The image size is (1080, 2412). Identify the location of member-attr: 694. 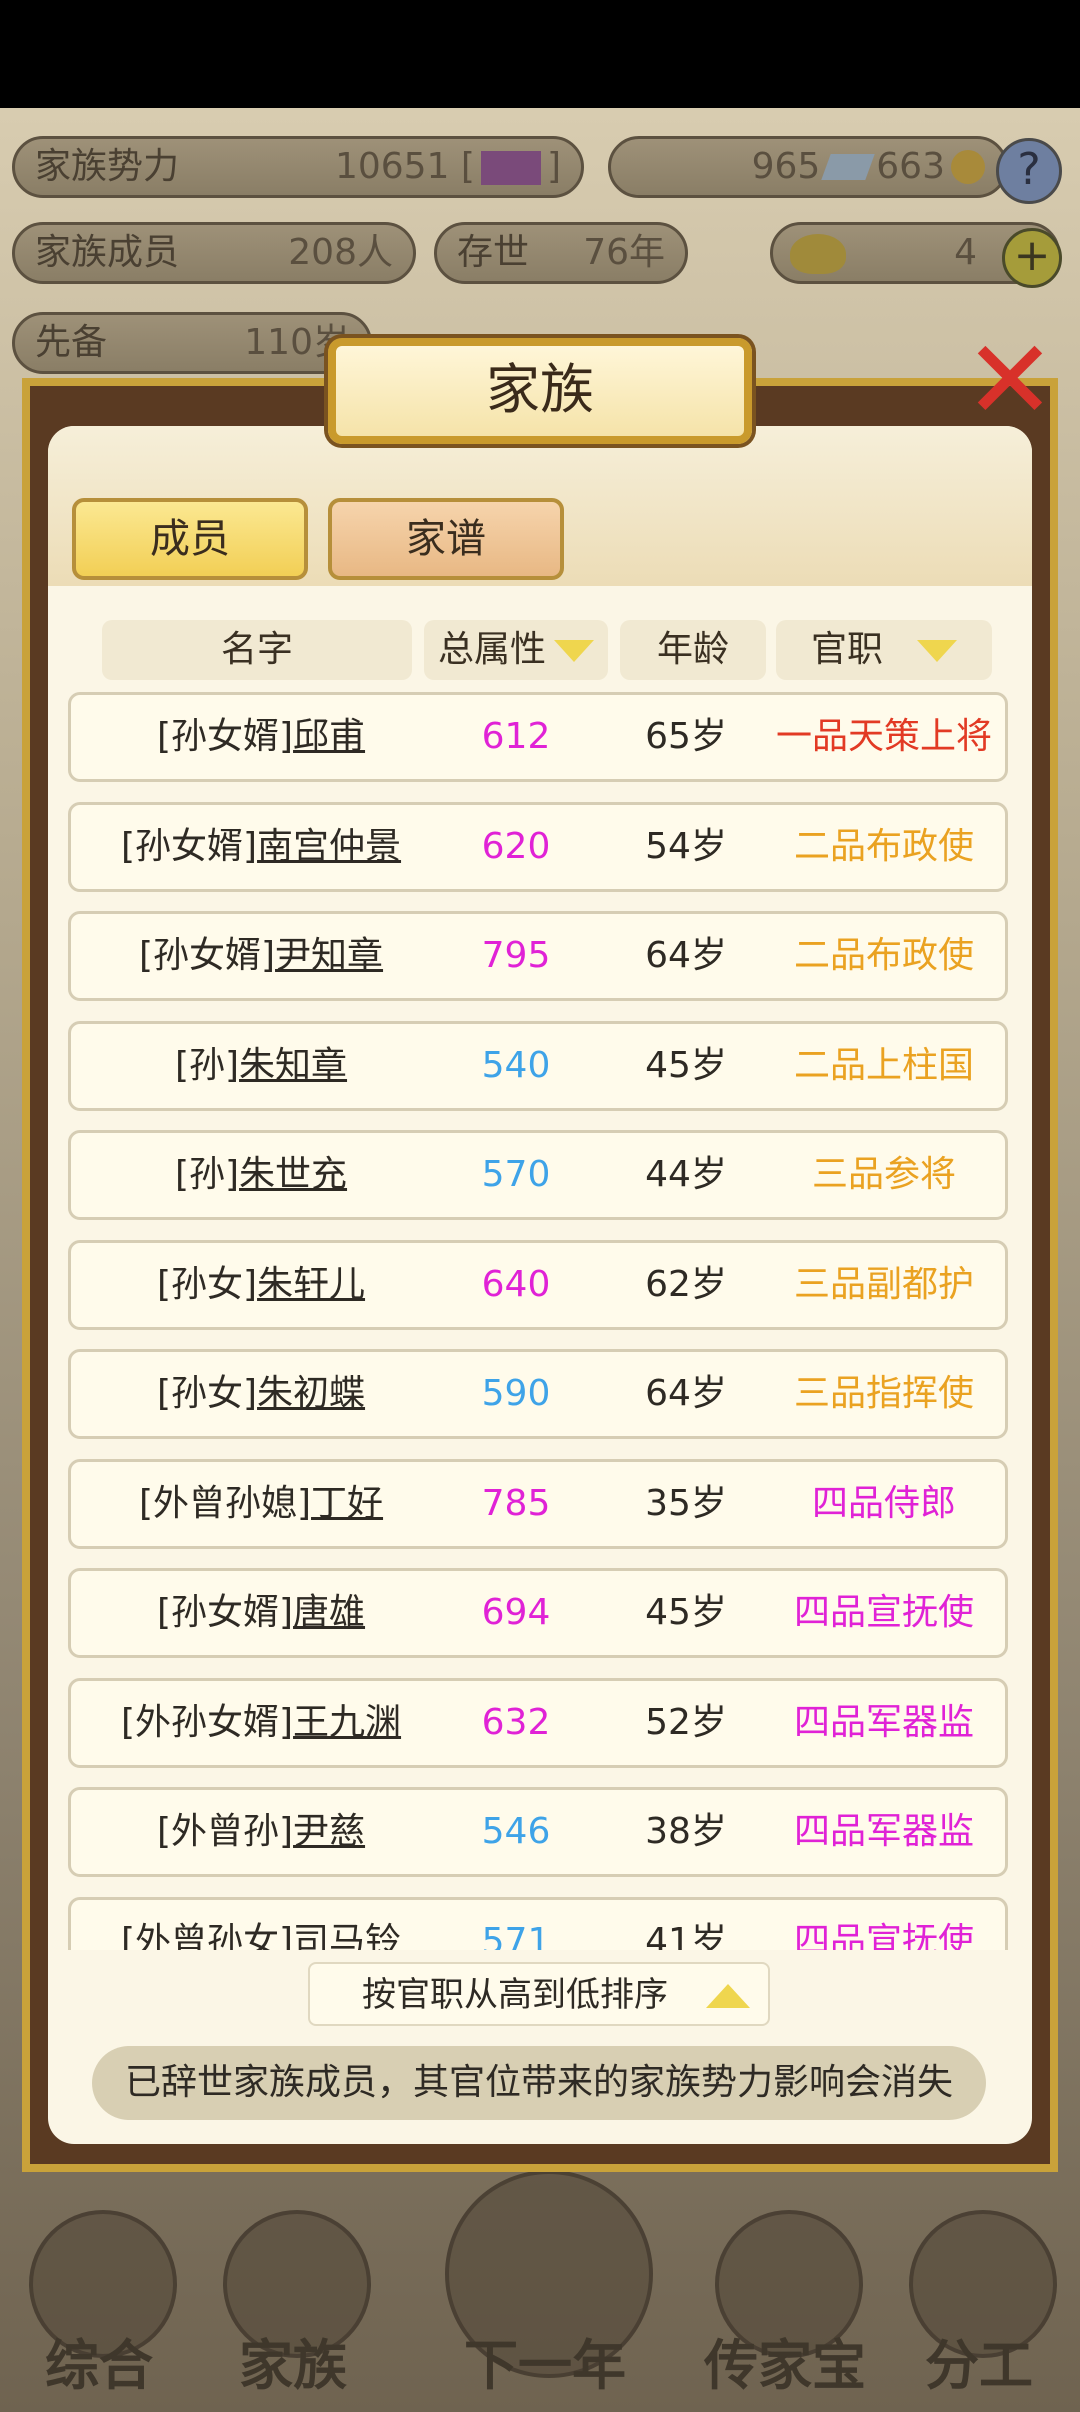
(516, 1612).